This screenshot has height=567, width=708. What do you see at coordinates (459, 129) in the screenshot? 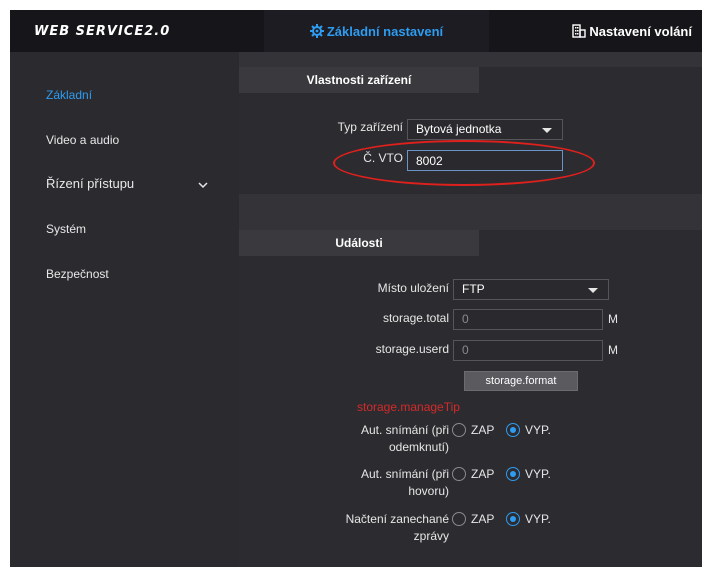
I see `device-type-value: Bytová jednotka` at bounding box center [459, 129].